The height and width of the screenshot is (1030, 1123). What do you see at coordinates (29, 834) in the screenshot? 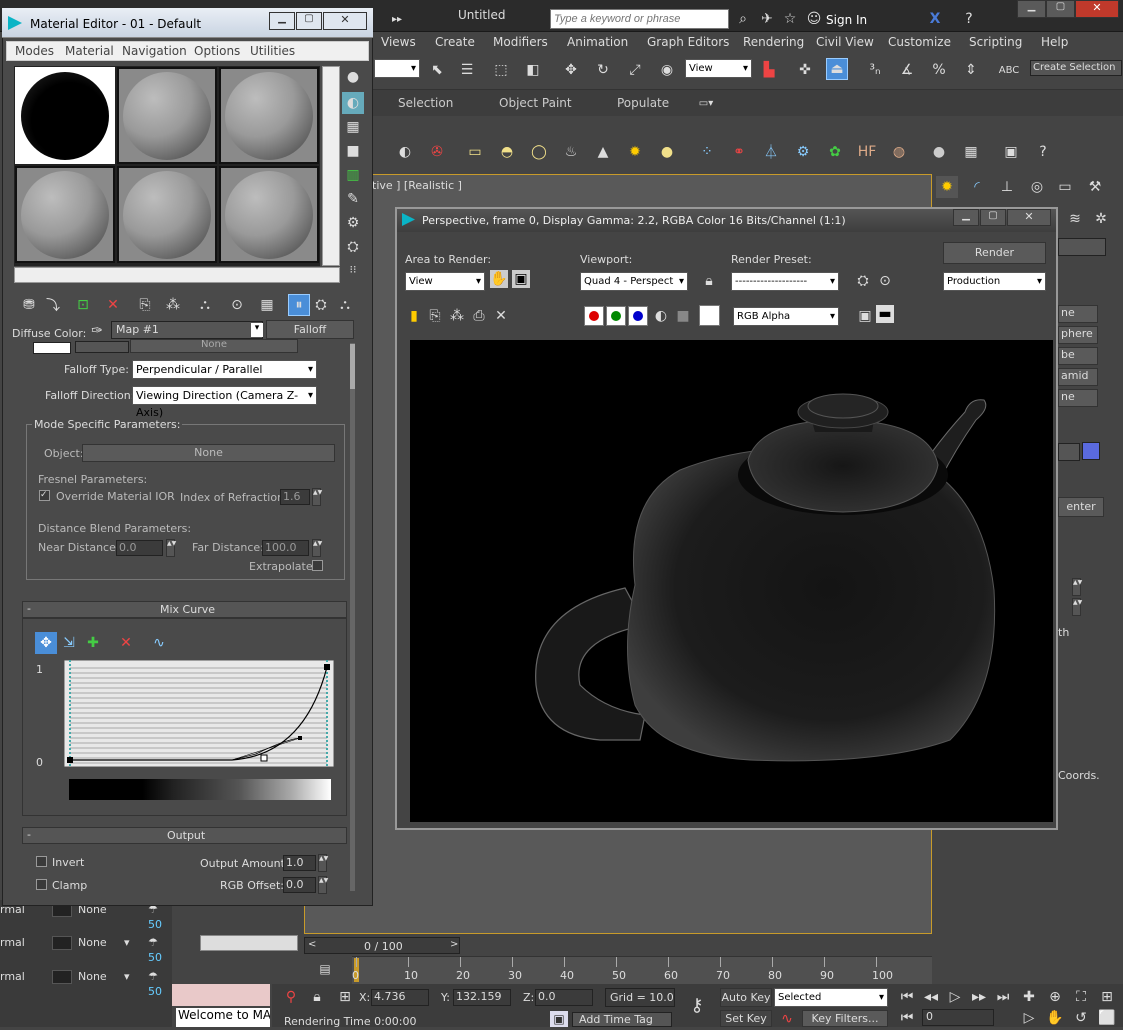
I see `output-collapse: -` at bounding box center [29, 834].